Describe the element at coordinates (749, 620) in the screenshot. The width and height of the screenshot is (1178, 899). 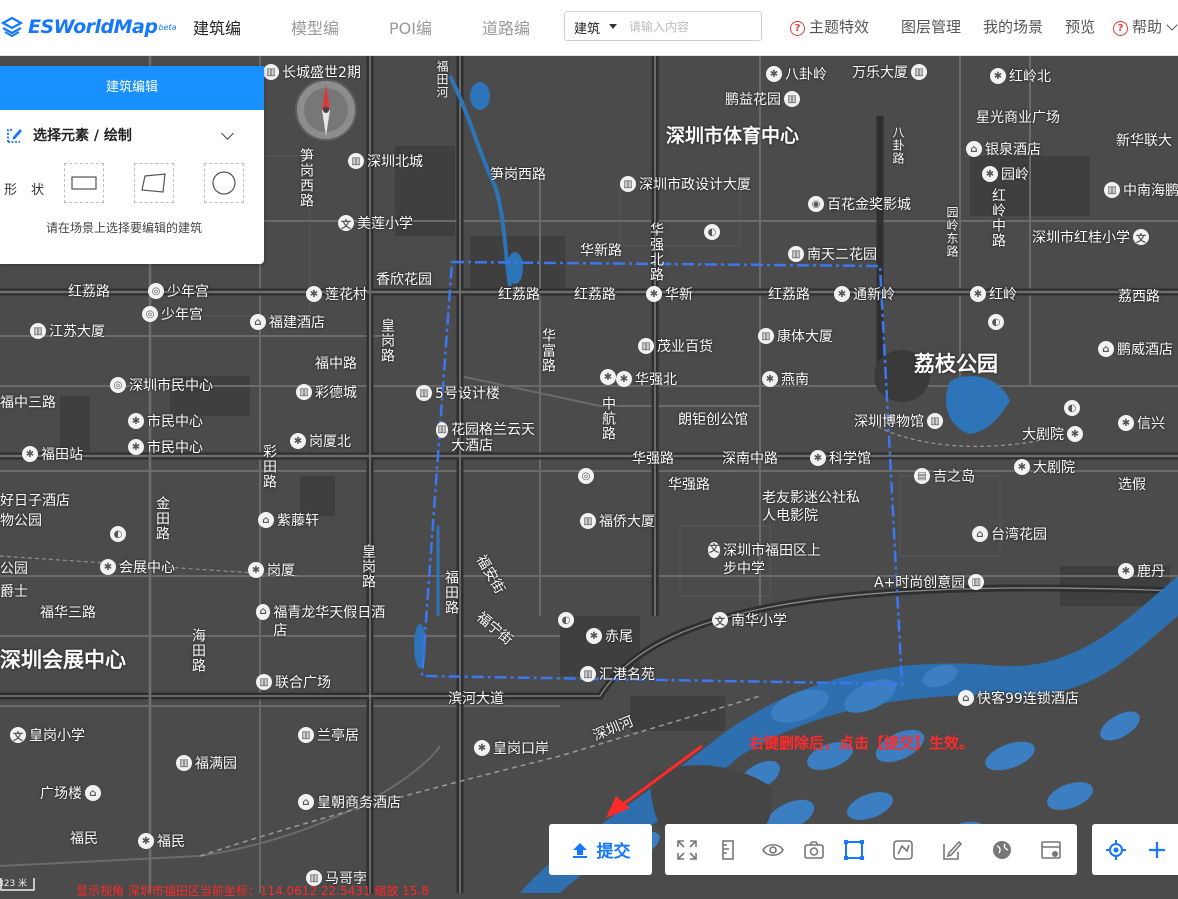
I see `poi-school: 文南华小学` at that location.